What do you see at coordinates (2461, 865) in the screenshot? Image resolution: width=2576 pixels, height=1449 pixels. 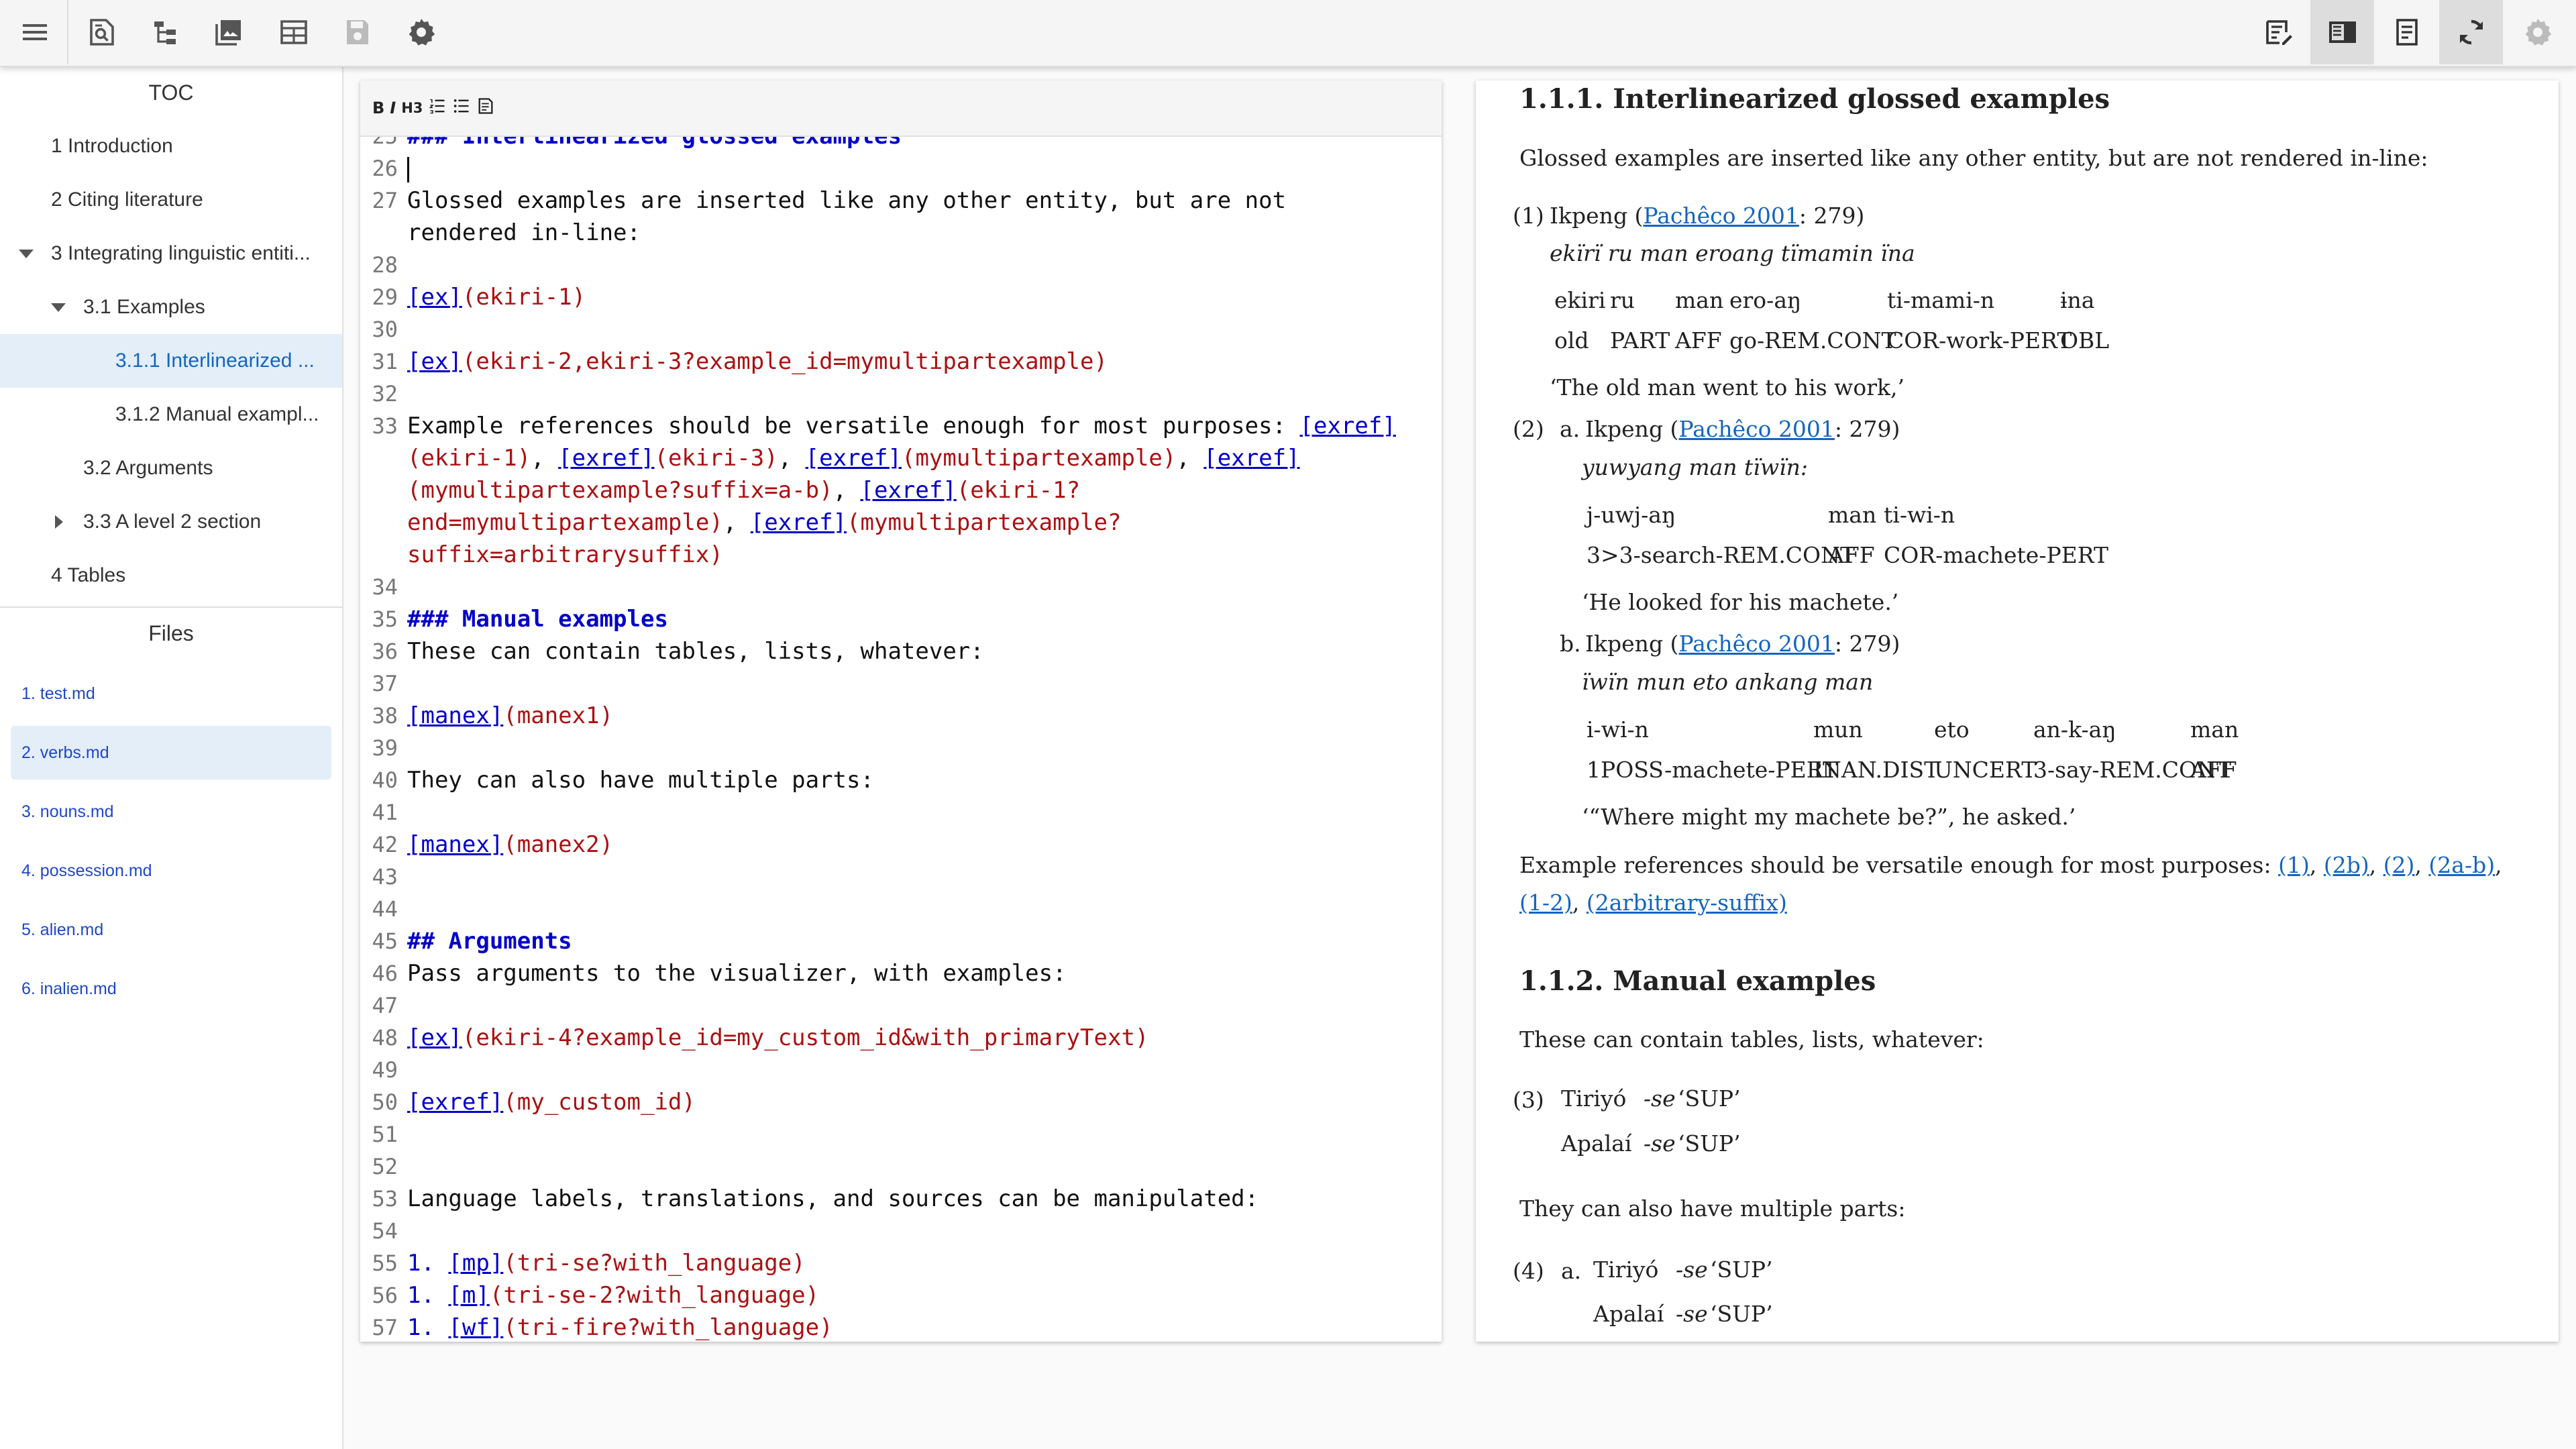 I see `example-ref-link: (2a-b)` at bounding box center [2461, 865].